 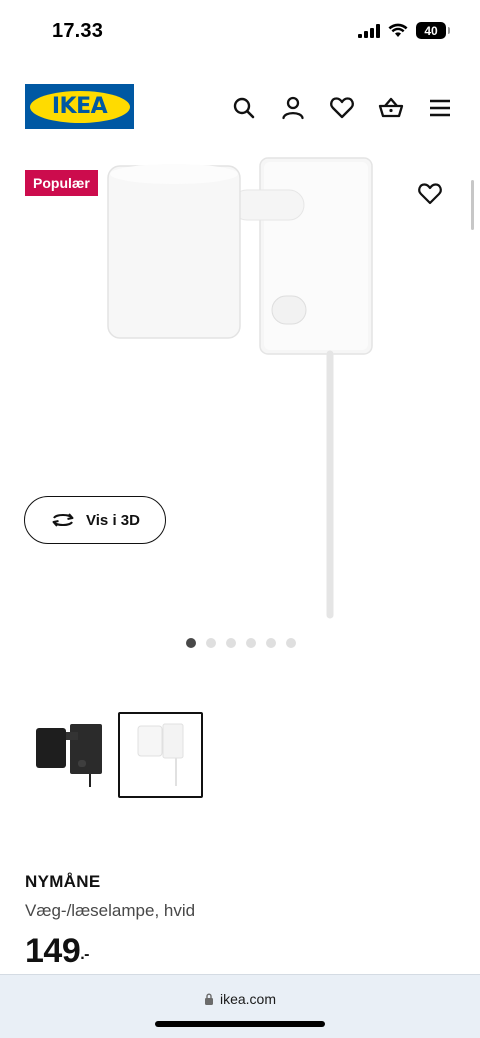 I want to click on url-text: ikea.com, so click(x=248, y=999).